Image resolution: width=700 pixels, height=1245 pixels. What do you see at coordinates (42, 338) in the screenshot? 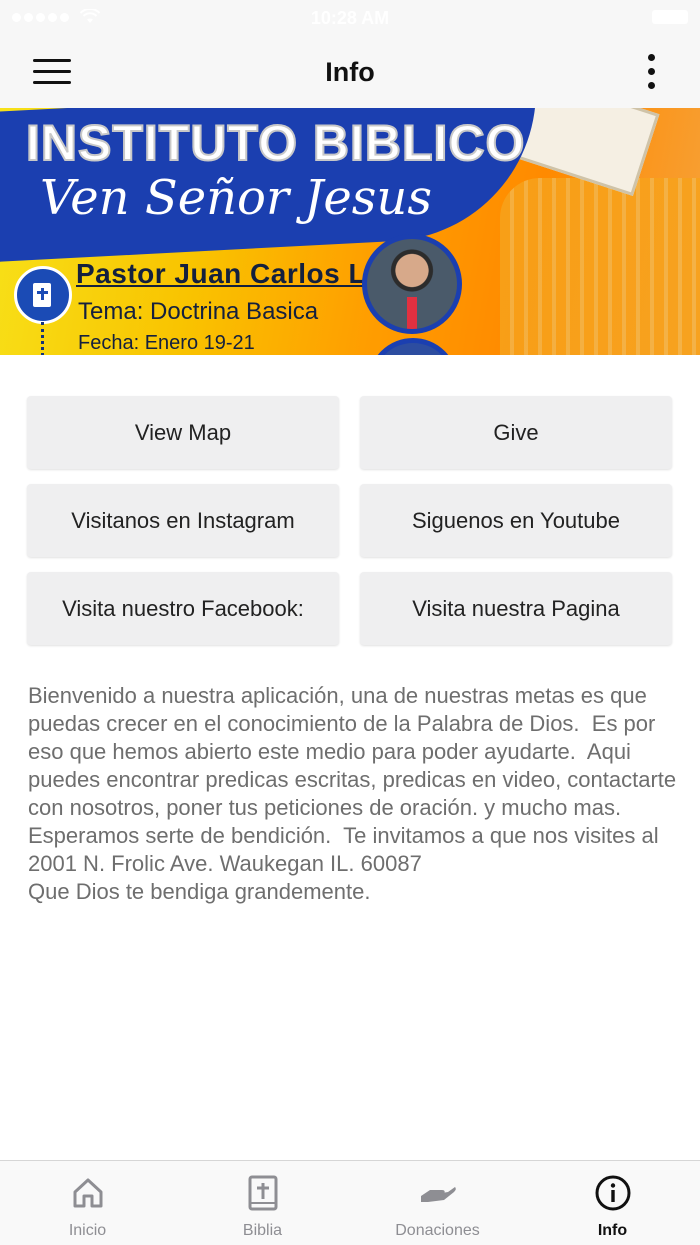
I see `banner-dotted-line` at bounding box center [42, 338].